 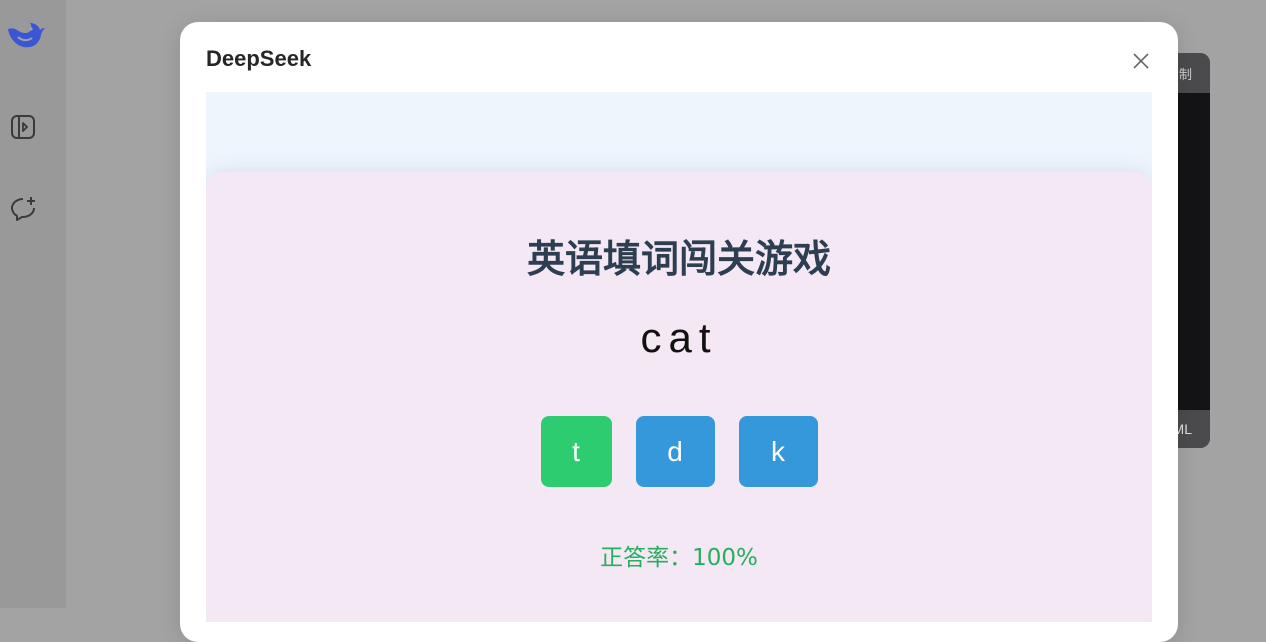 I want to click on close-icon, so click(x=1141, y=61).